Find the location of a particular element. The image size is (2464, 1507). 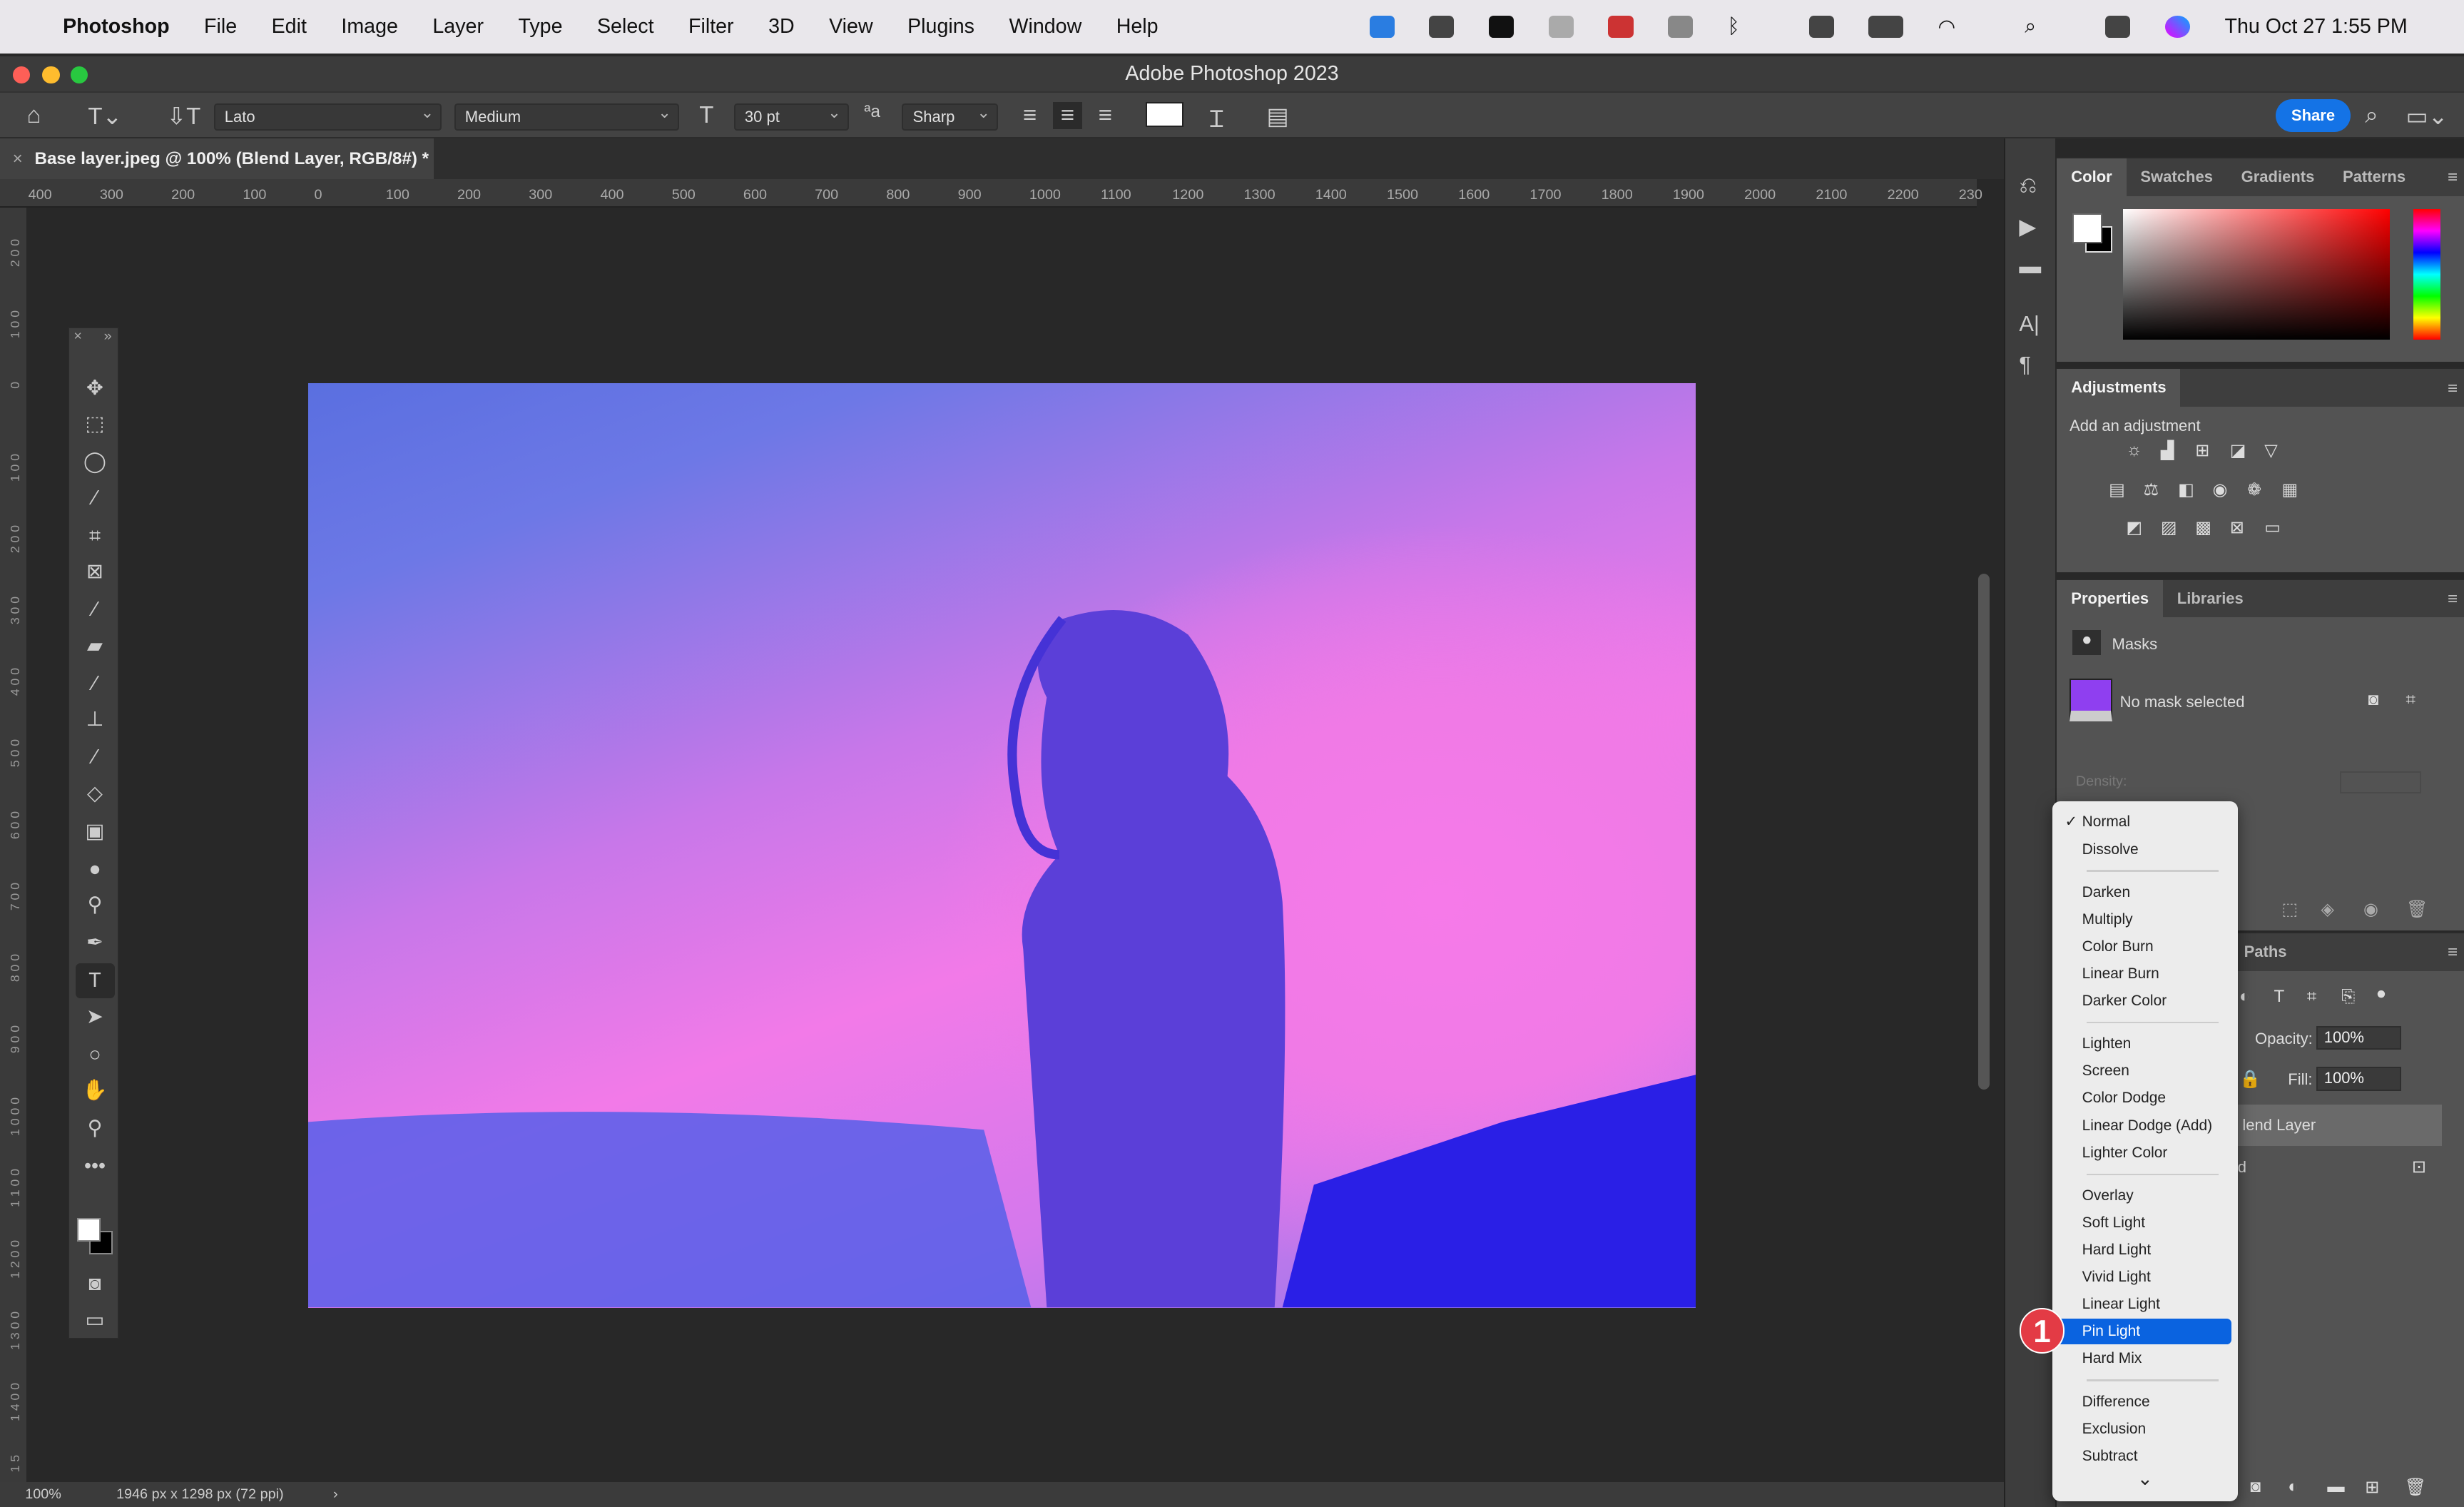

screen-mode-icon: ▭ is located at coordinates (95, 1320).